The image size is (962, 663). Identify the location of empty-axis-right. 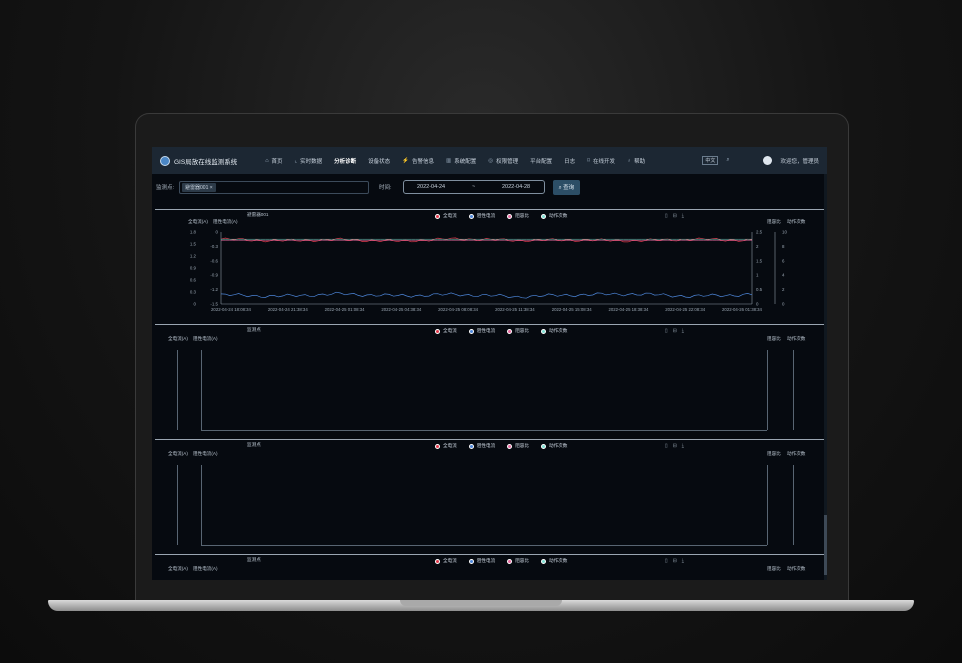
(767, 390).